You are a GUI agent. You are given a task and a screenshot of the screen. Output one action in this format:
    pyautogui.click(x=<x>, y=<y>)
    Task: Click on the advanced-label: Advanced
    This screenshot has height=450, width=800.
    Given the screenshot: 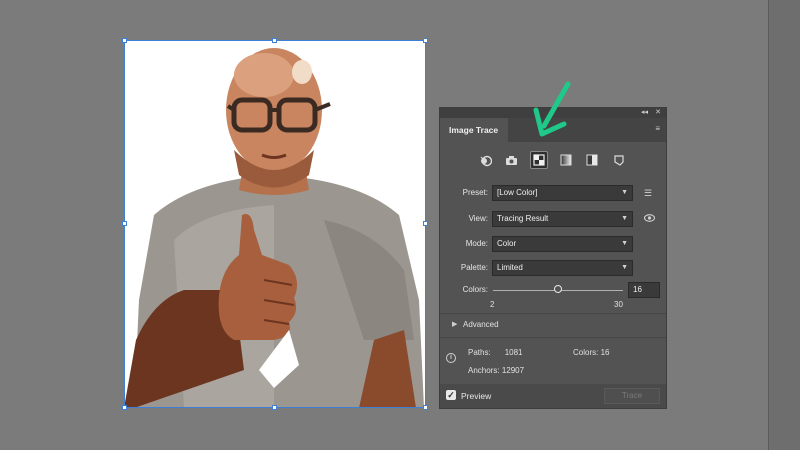 What is the action you would take?
    pyautogui.click(x=481, y=325)
    